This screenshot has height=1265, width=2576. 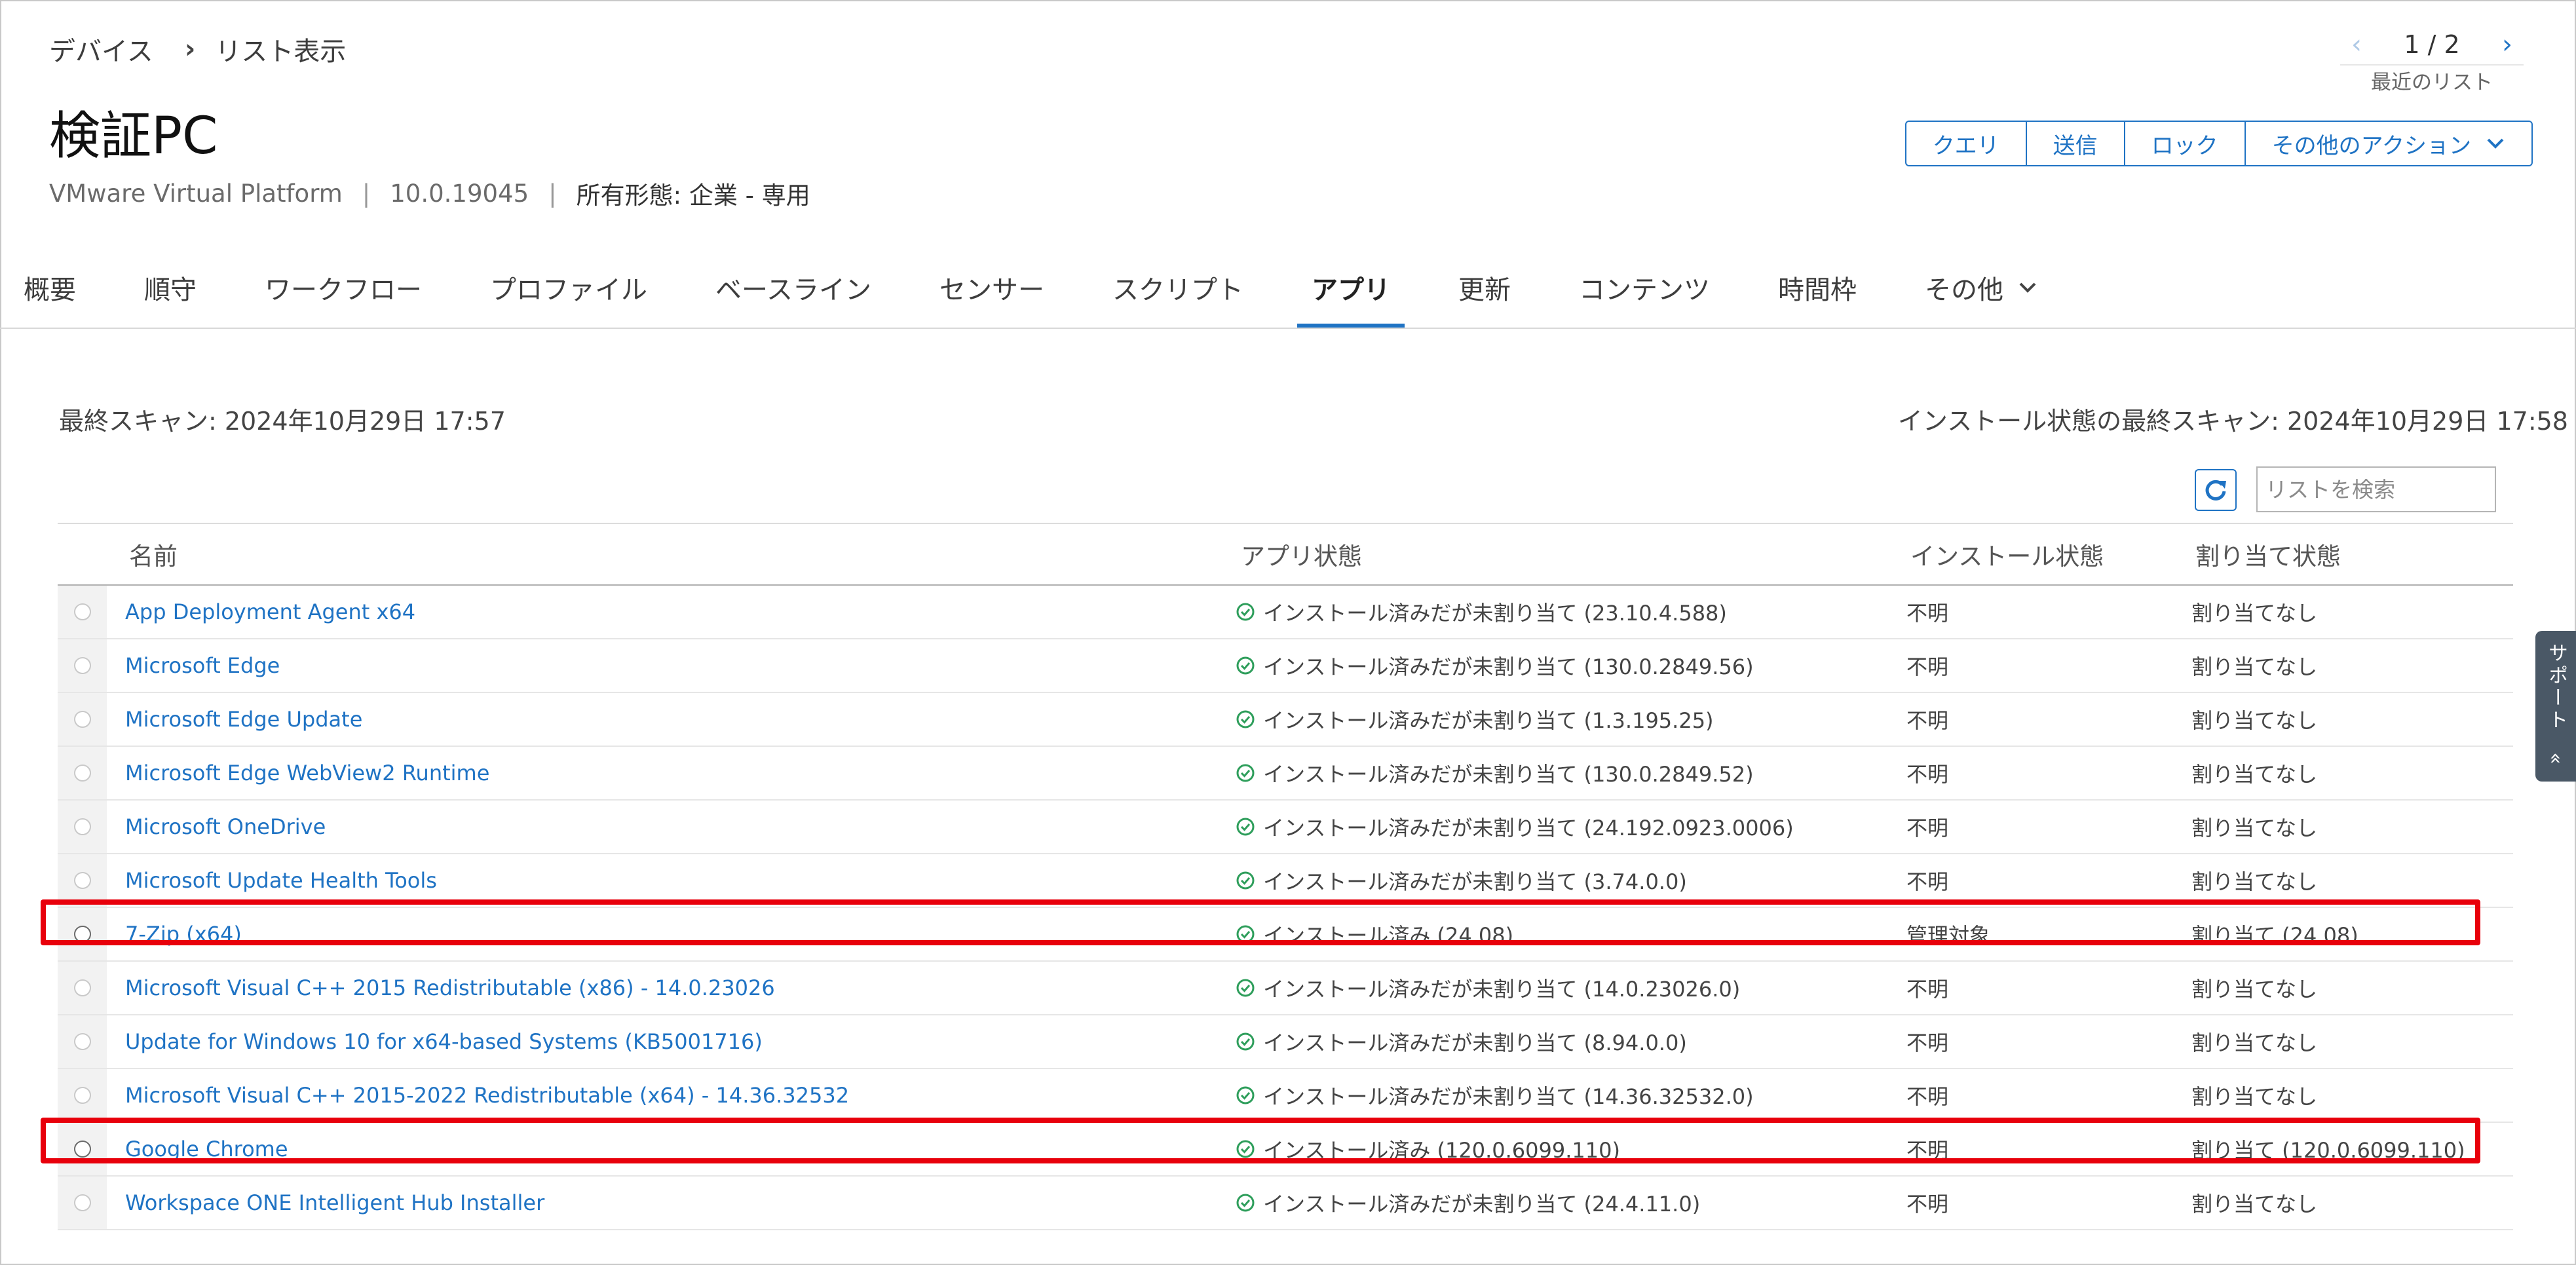 What do you see at coordinates (672, 826) in the screenshot?
I see `app-name-cell: Microsoft OneDrive` at bounding box center [672, 826].